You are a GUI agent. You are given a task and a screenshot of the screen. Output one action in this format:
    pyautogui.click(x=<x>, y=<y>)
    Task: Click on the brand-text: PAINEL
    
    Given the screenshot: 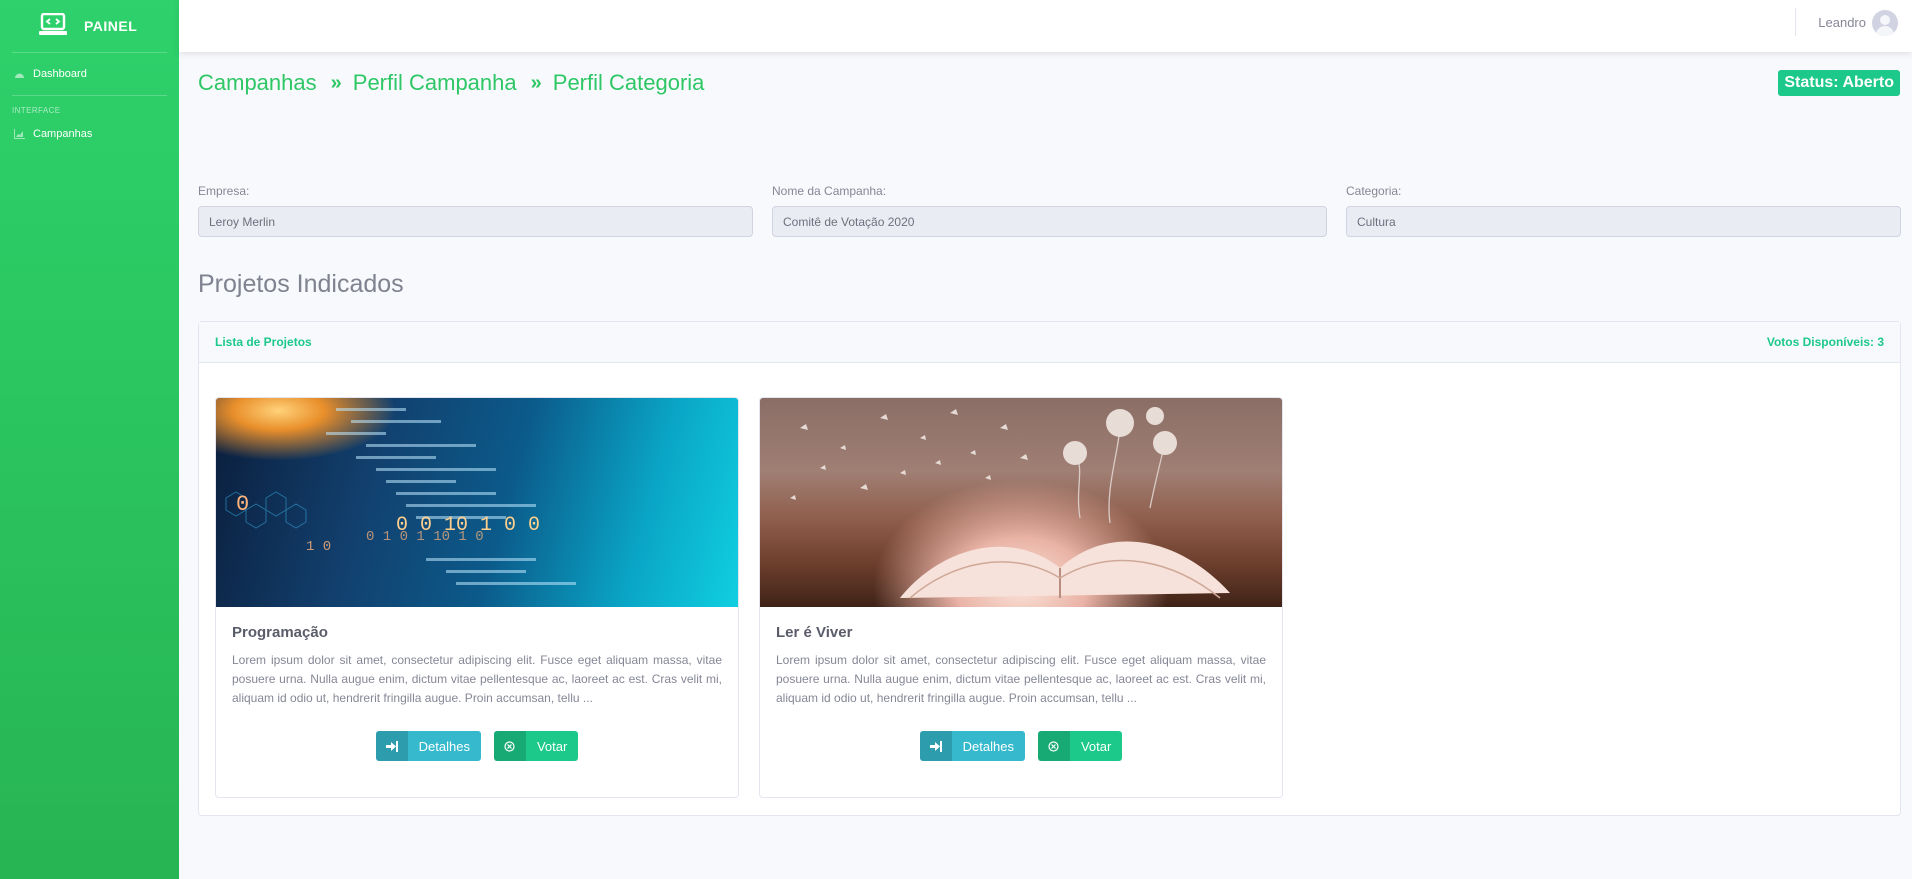 What is the action you would take?
    pyautogui.click(x=111, y=26)
    